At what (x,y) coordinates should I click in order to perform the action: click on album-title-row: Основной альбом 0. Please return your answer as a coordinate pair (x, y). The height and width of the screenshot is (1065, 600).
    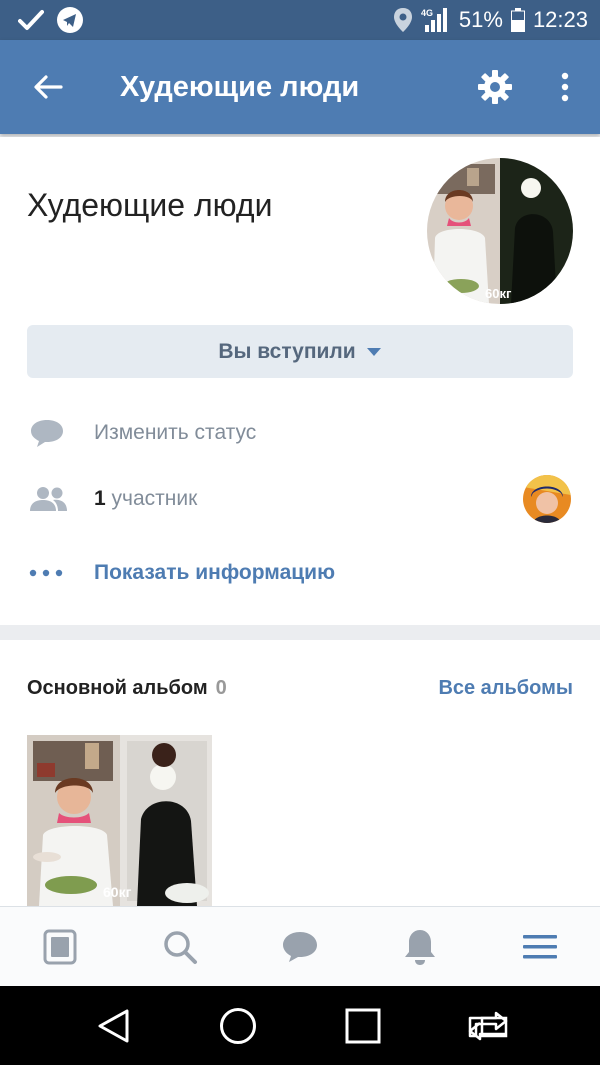
    Looking at the image, I should click on (127, 688).